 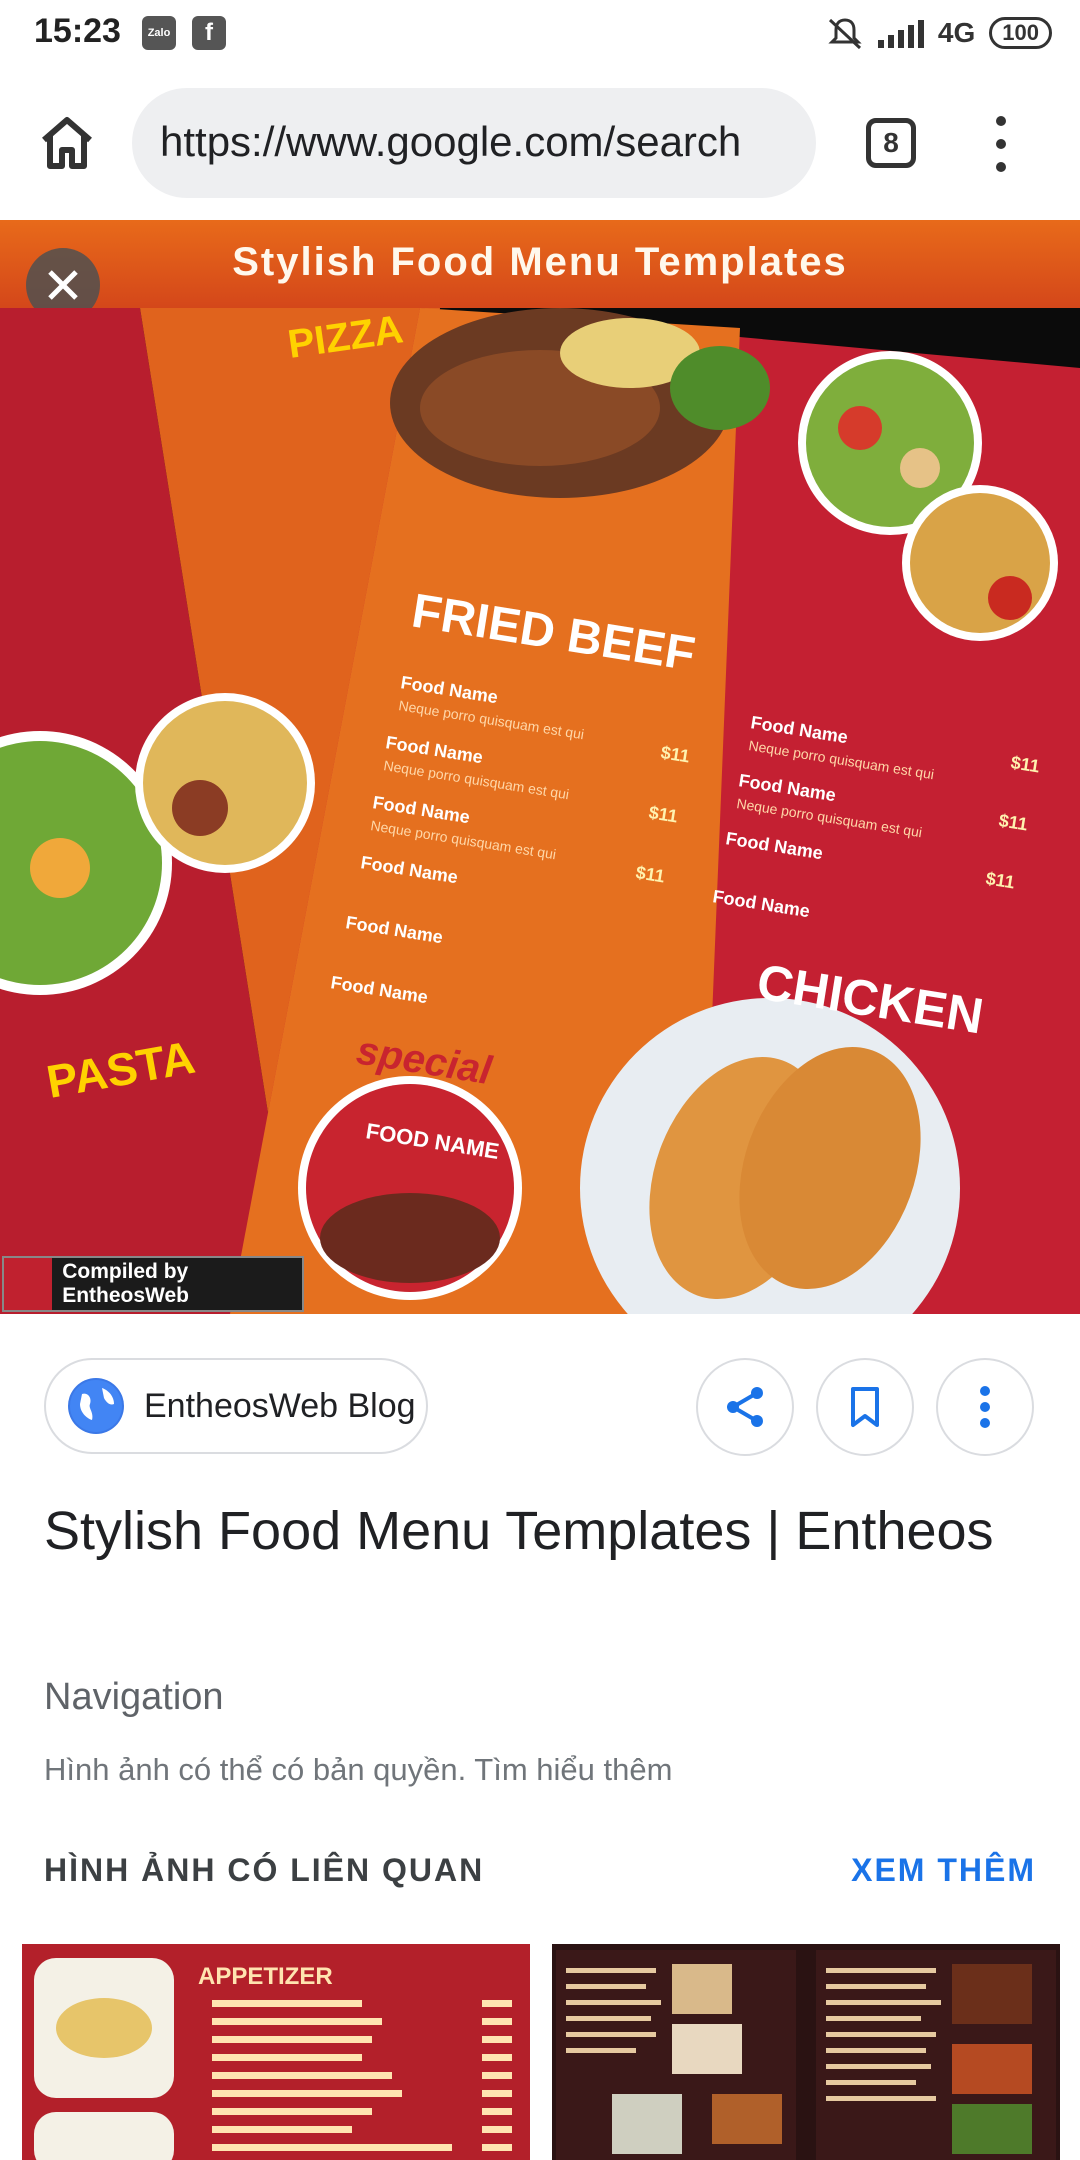 I want to click on facebook-icon: f, so click(x=209, y=33).